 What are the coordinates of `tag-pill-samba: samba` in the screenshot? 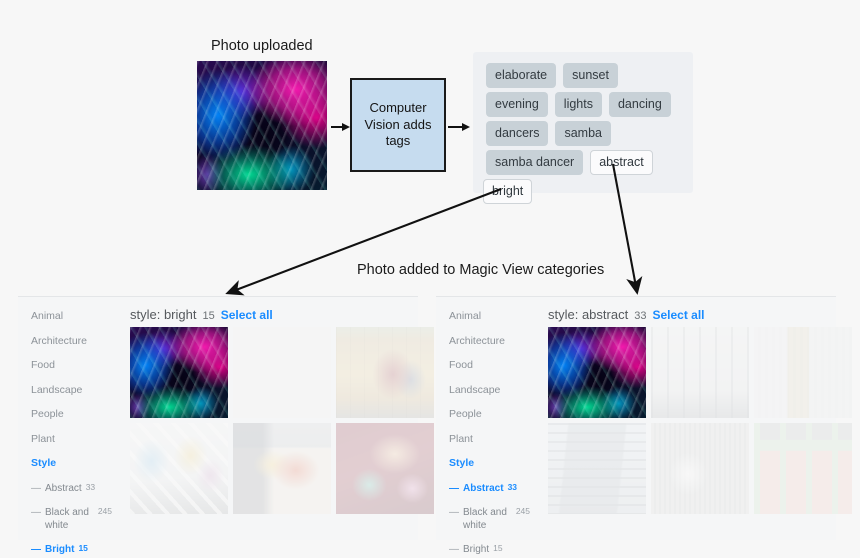 It's located at (583, 133).